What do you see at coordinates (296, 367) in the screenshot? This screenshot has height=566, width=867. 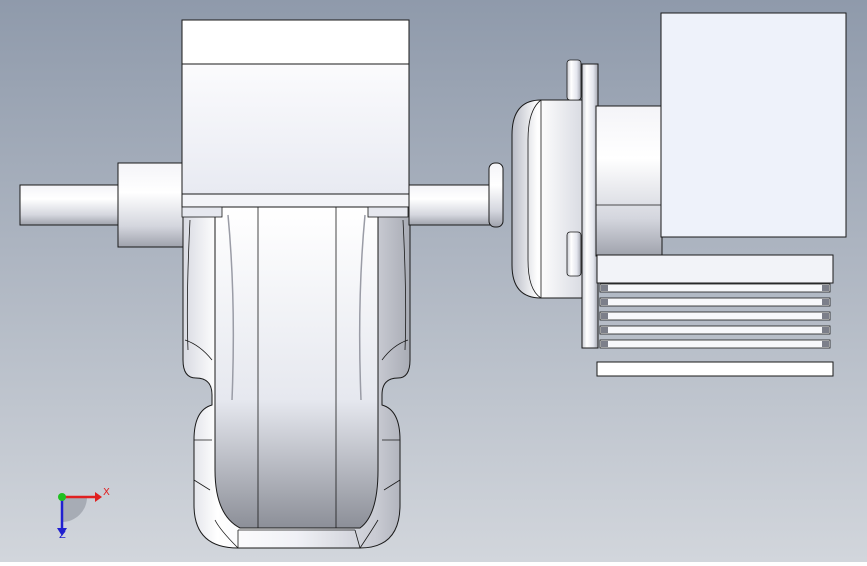 I see `gear-wheel-band` at bounding box center [296, 367].